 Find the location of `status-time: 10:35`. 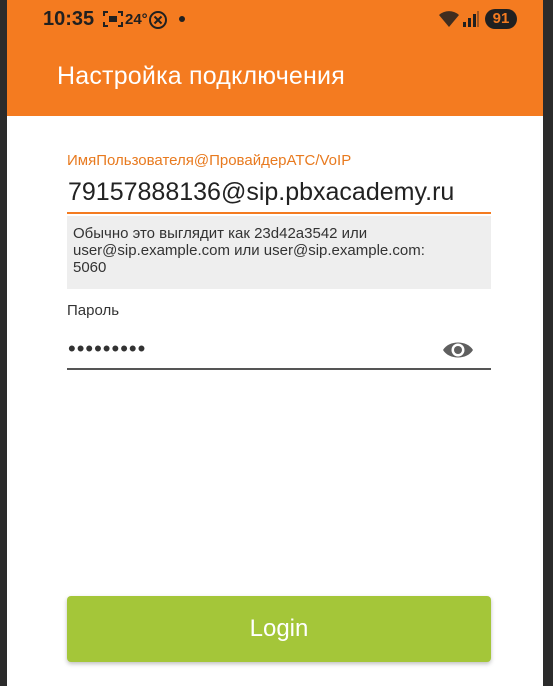

status-time: 10:35 is located at coordinates (69, 19).